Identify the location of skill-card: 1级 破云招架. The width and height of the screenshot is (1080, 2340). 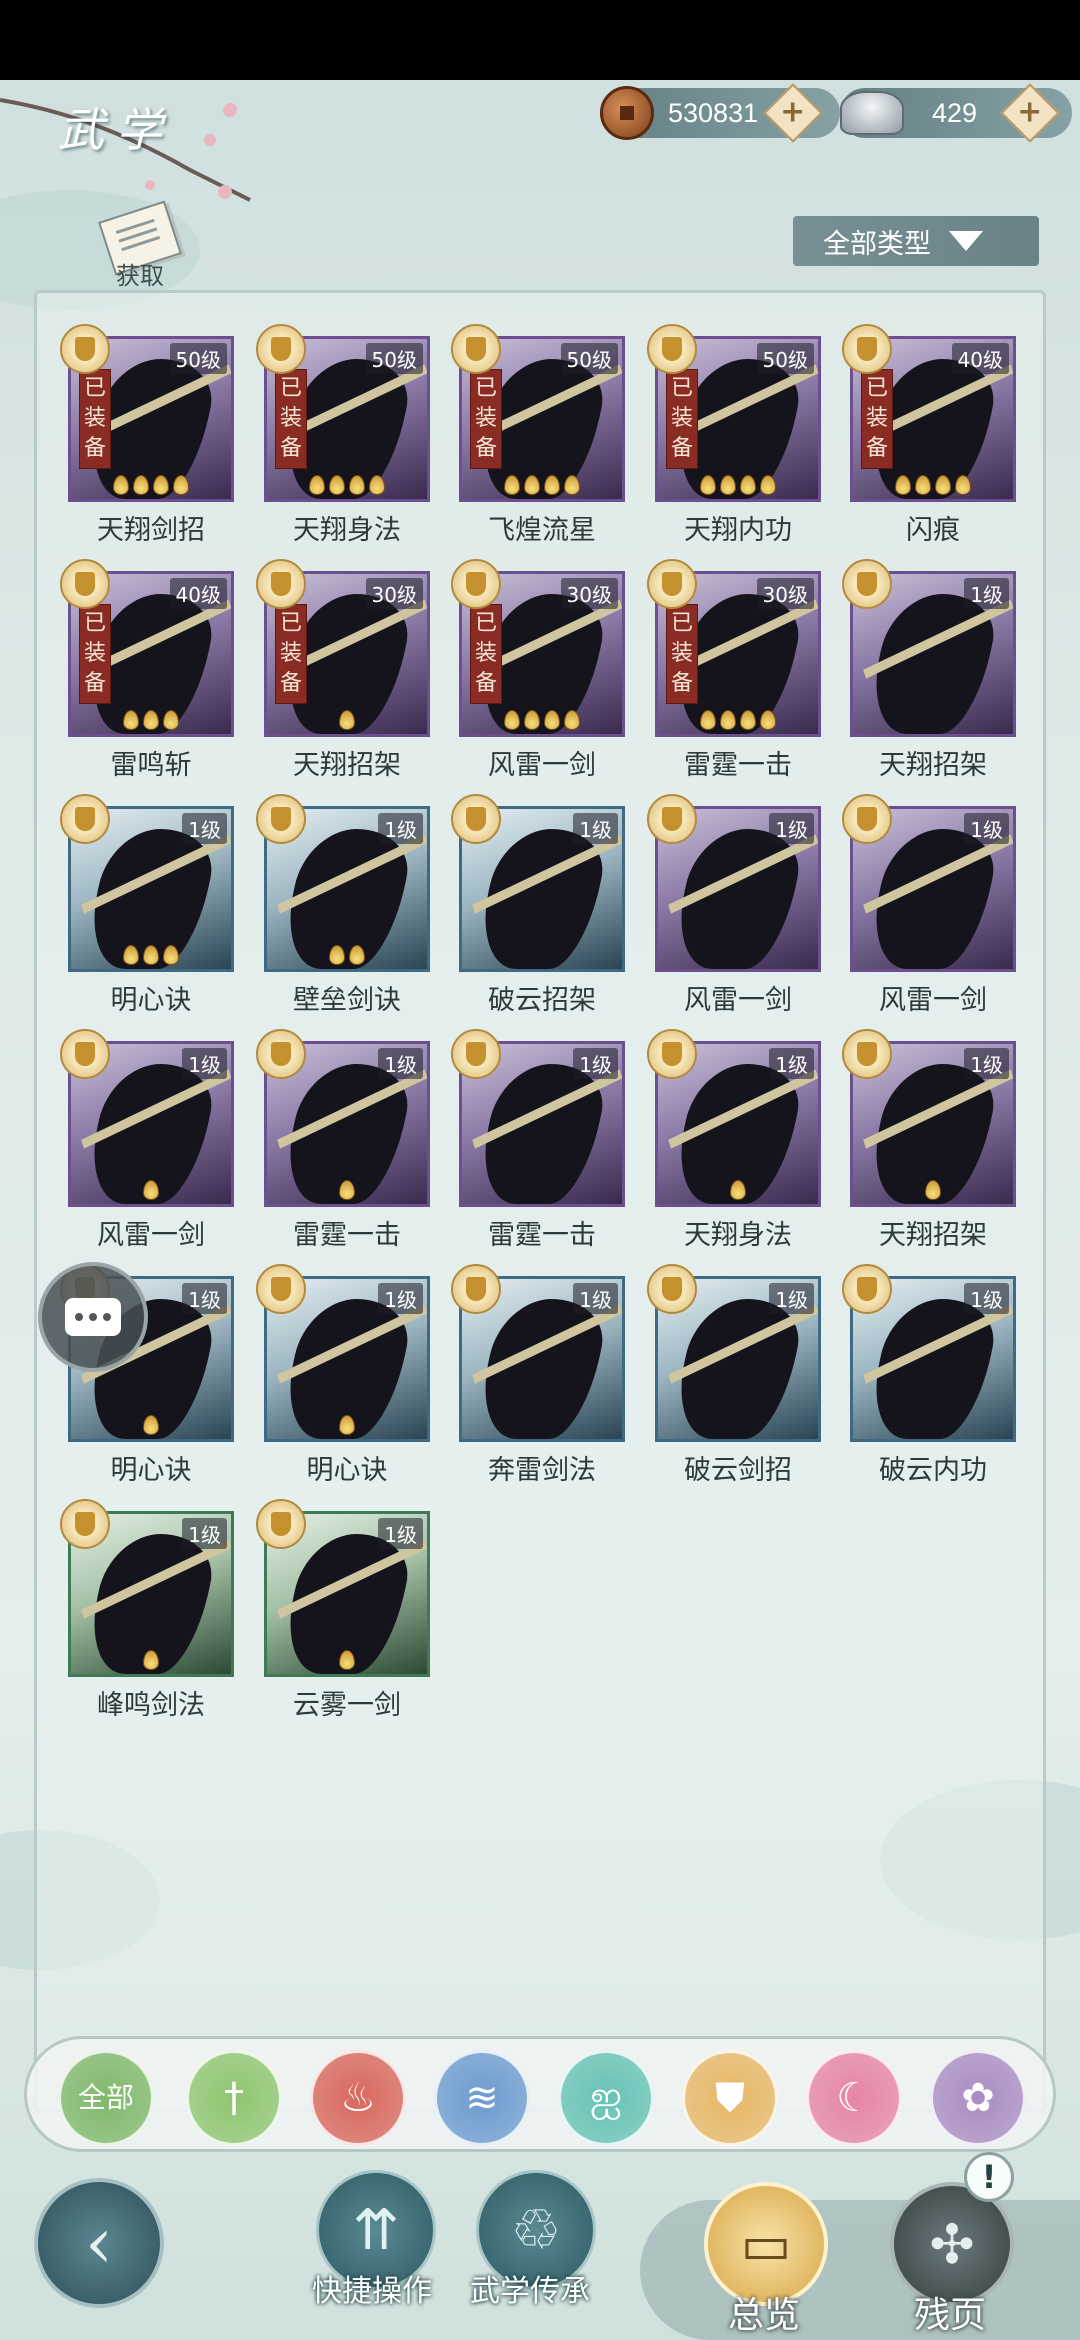
(538, 905).